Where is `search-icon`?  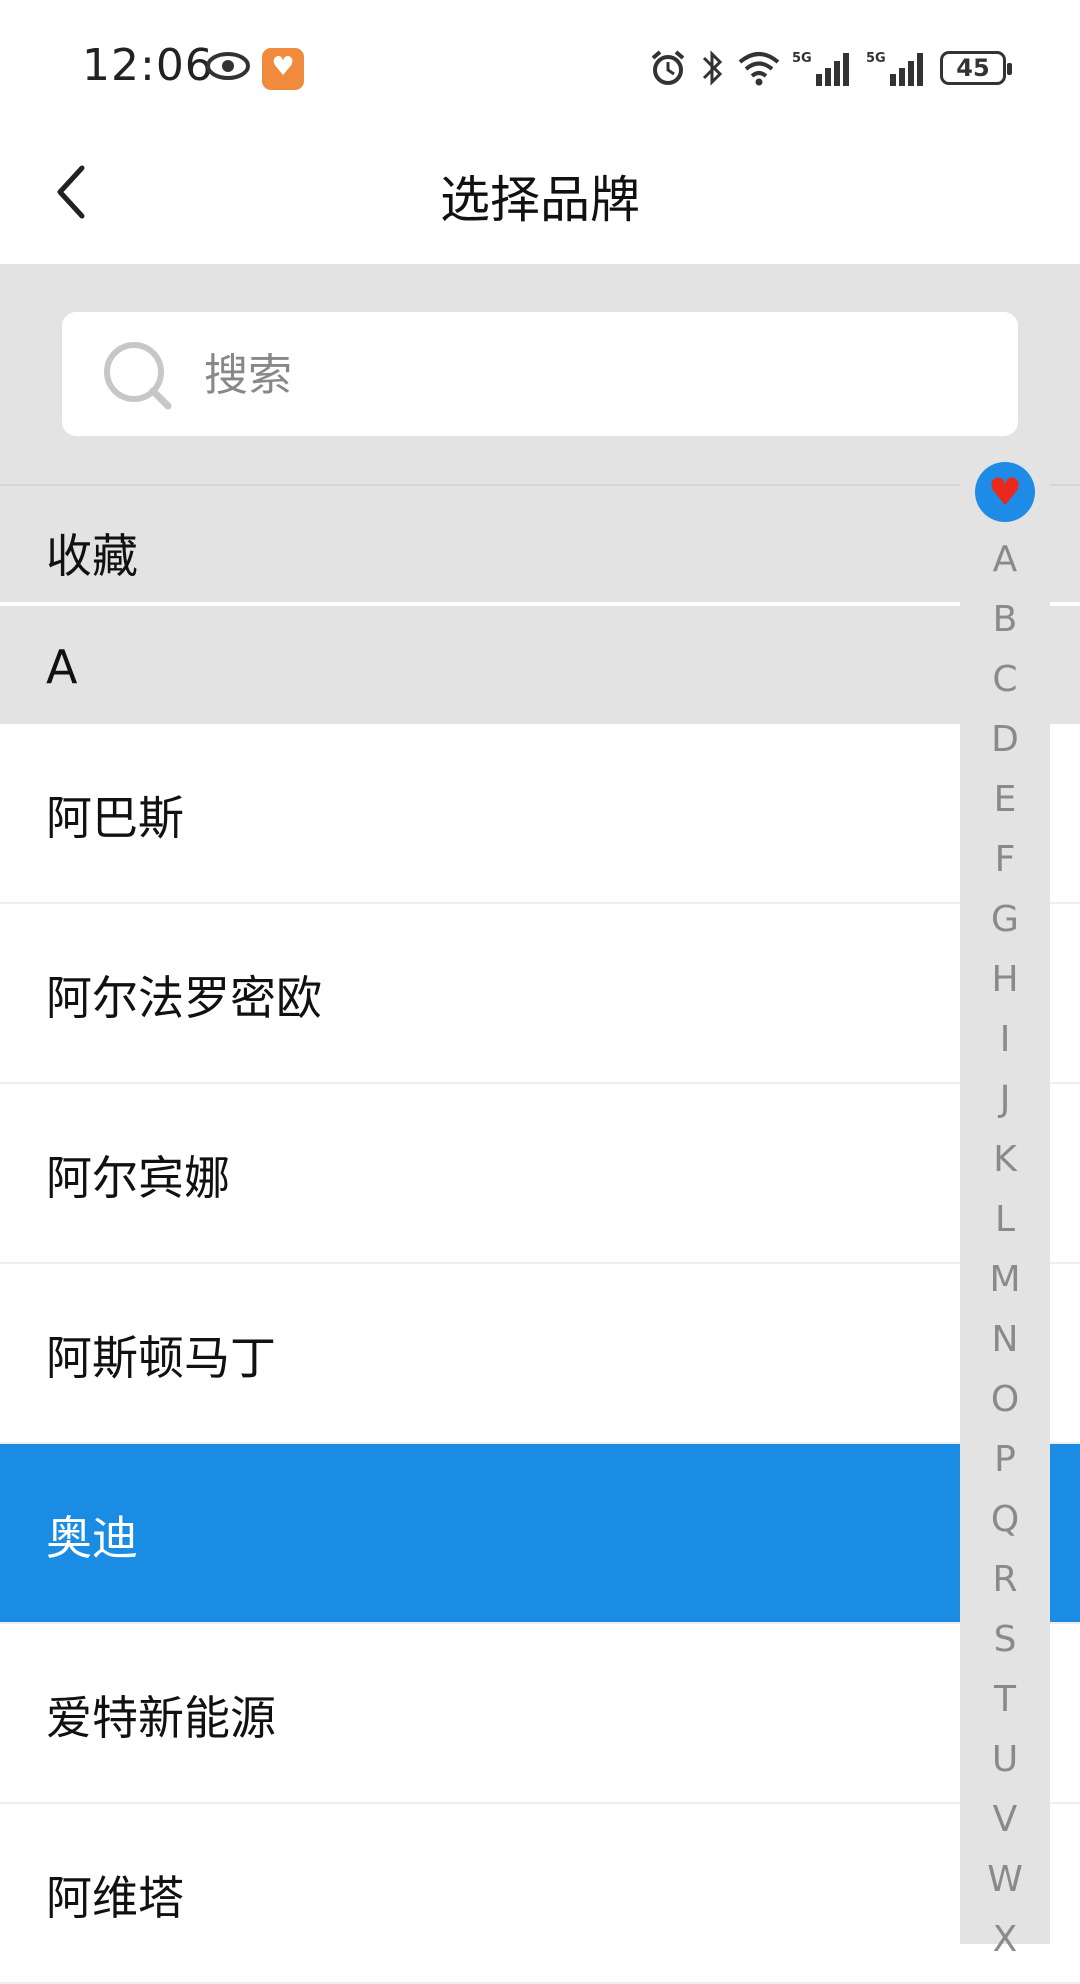 search-icon is located at coordinates (138, 376).